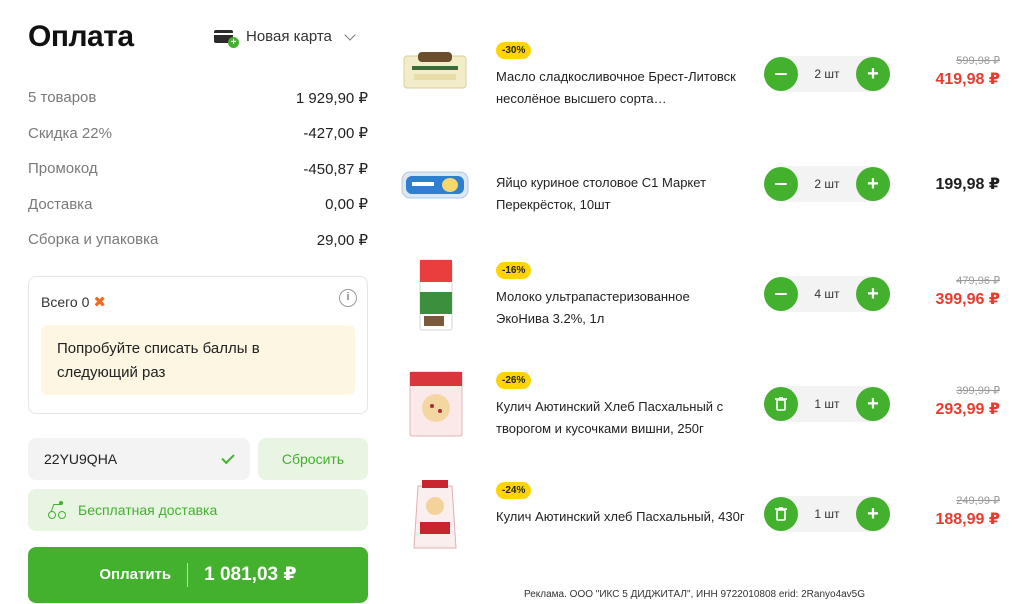 Image resolution: width=1024 pixels, height=604 pixels. What do you see at coordinates (978, 281) in the screenshot?
I see `old-price: 479,96 ₽` at bounding box center [978, 281].